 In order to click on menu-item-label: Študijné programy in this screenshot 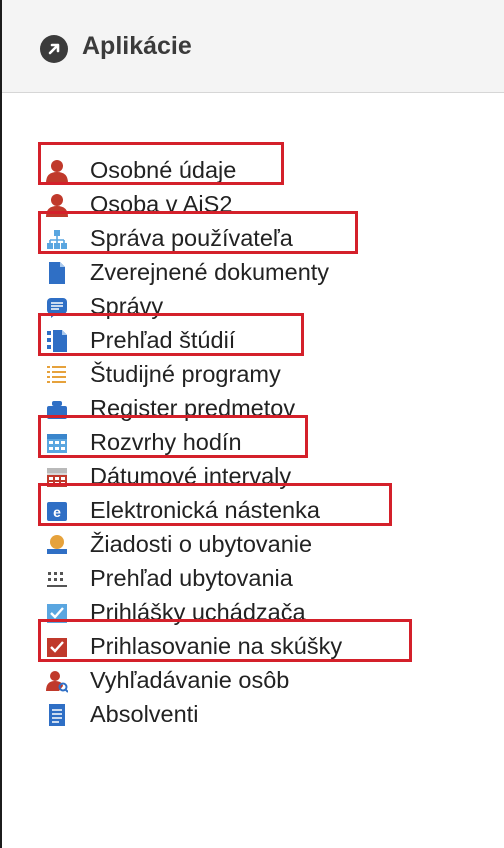, I will do `click(185, 374)`.